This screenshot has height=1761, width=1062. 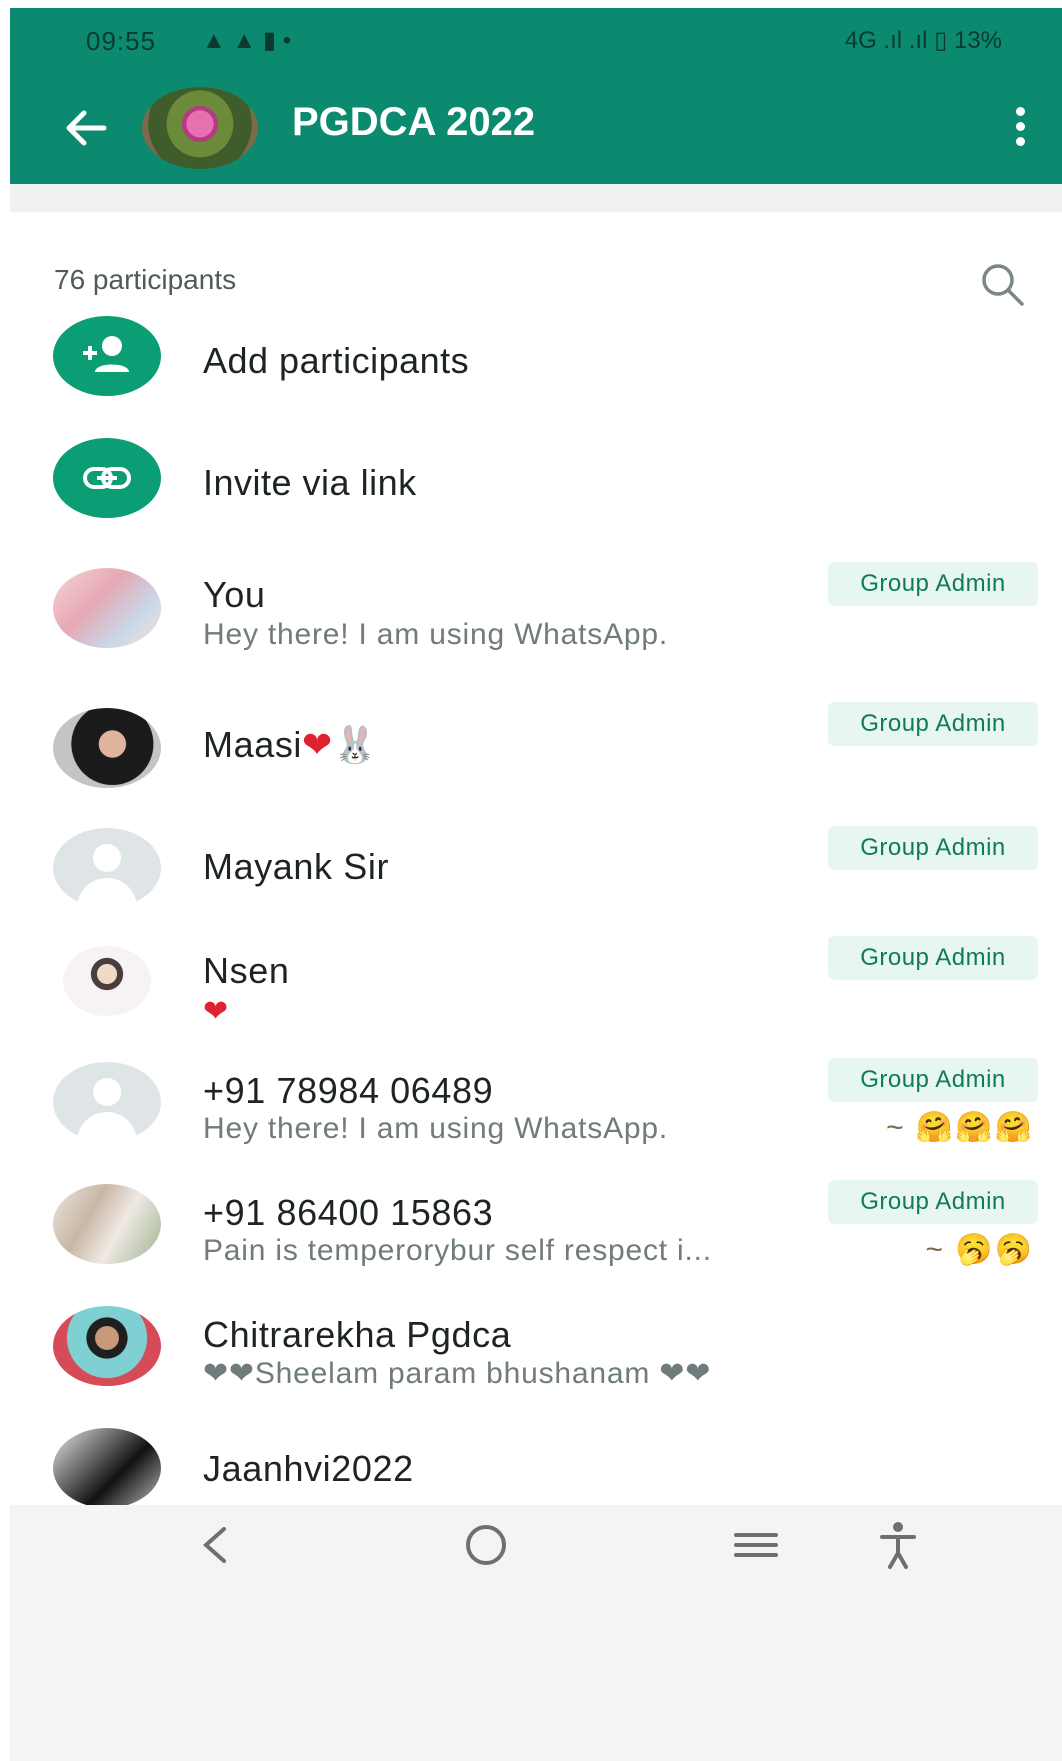 I want to click on section-divider, so click(x=536, y=198).